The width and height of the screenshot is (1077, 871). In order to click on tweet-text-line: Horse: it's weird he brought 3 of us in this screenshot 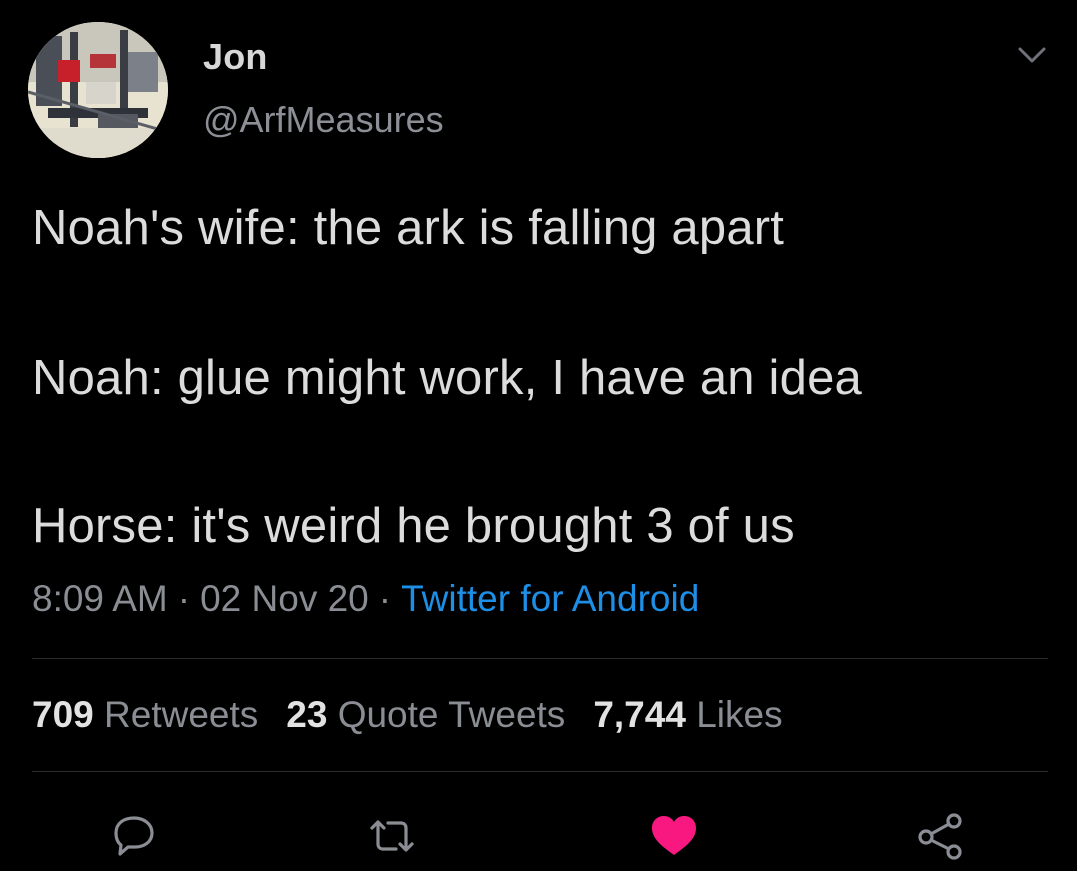, I will do `click(413, 526)`.